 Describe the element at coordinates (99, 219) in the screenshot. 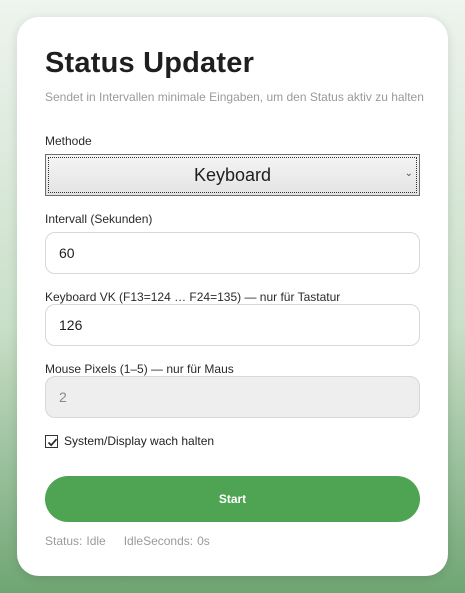

I see `interval-label: Intervall (Sekunden)` at that location.